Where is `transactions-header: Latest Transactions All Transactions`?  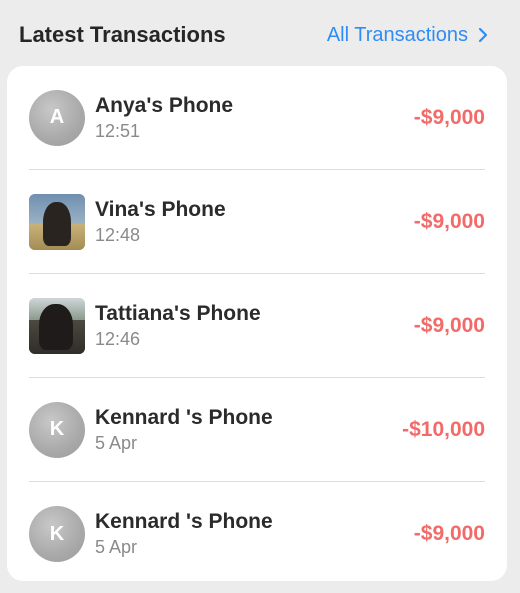
transactions-header: Latest Transactions All Transactions is located at coordinates (254, 35).